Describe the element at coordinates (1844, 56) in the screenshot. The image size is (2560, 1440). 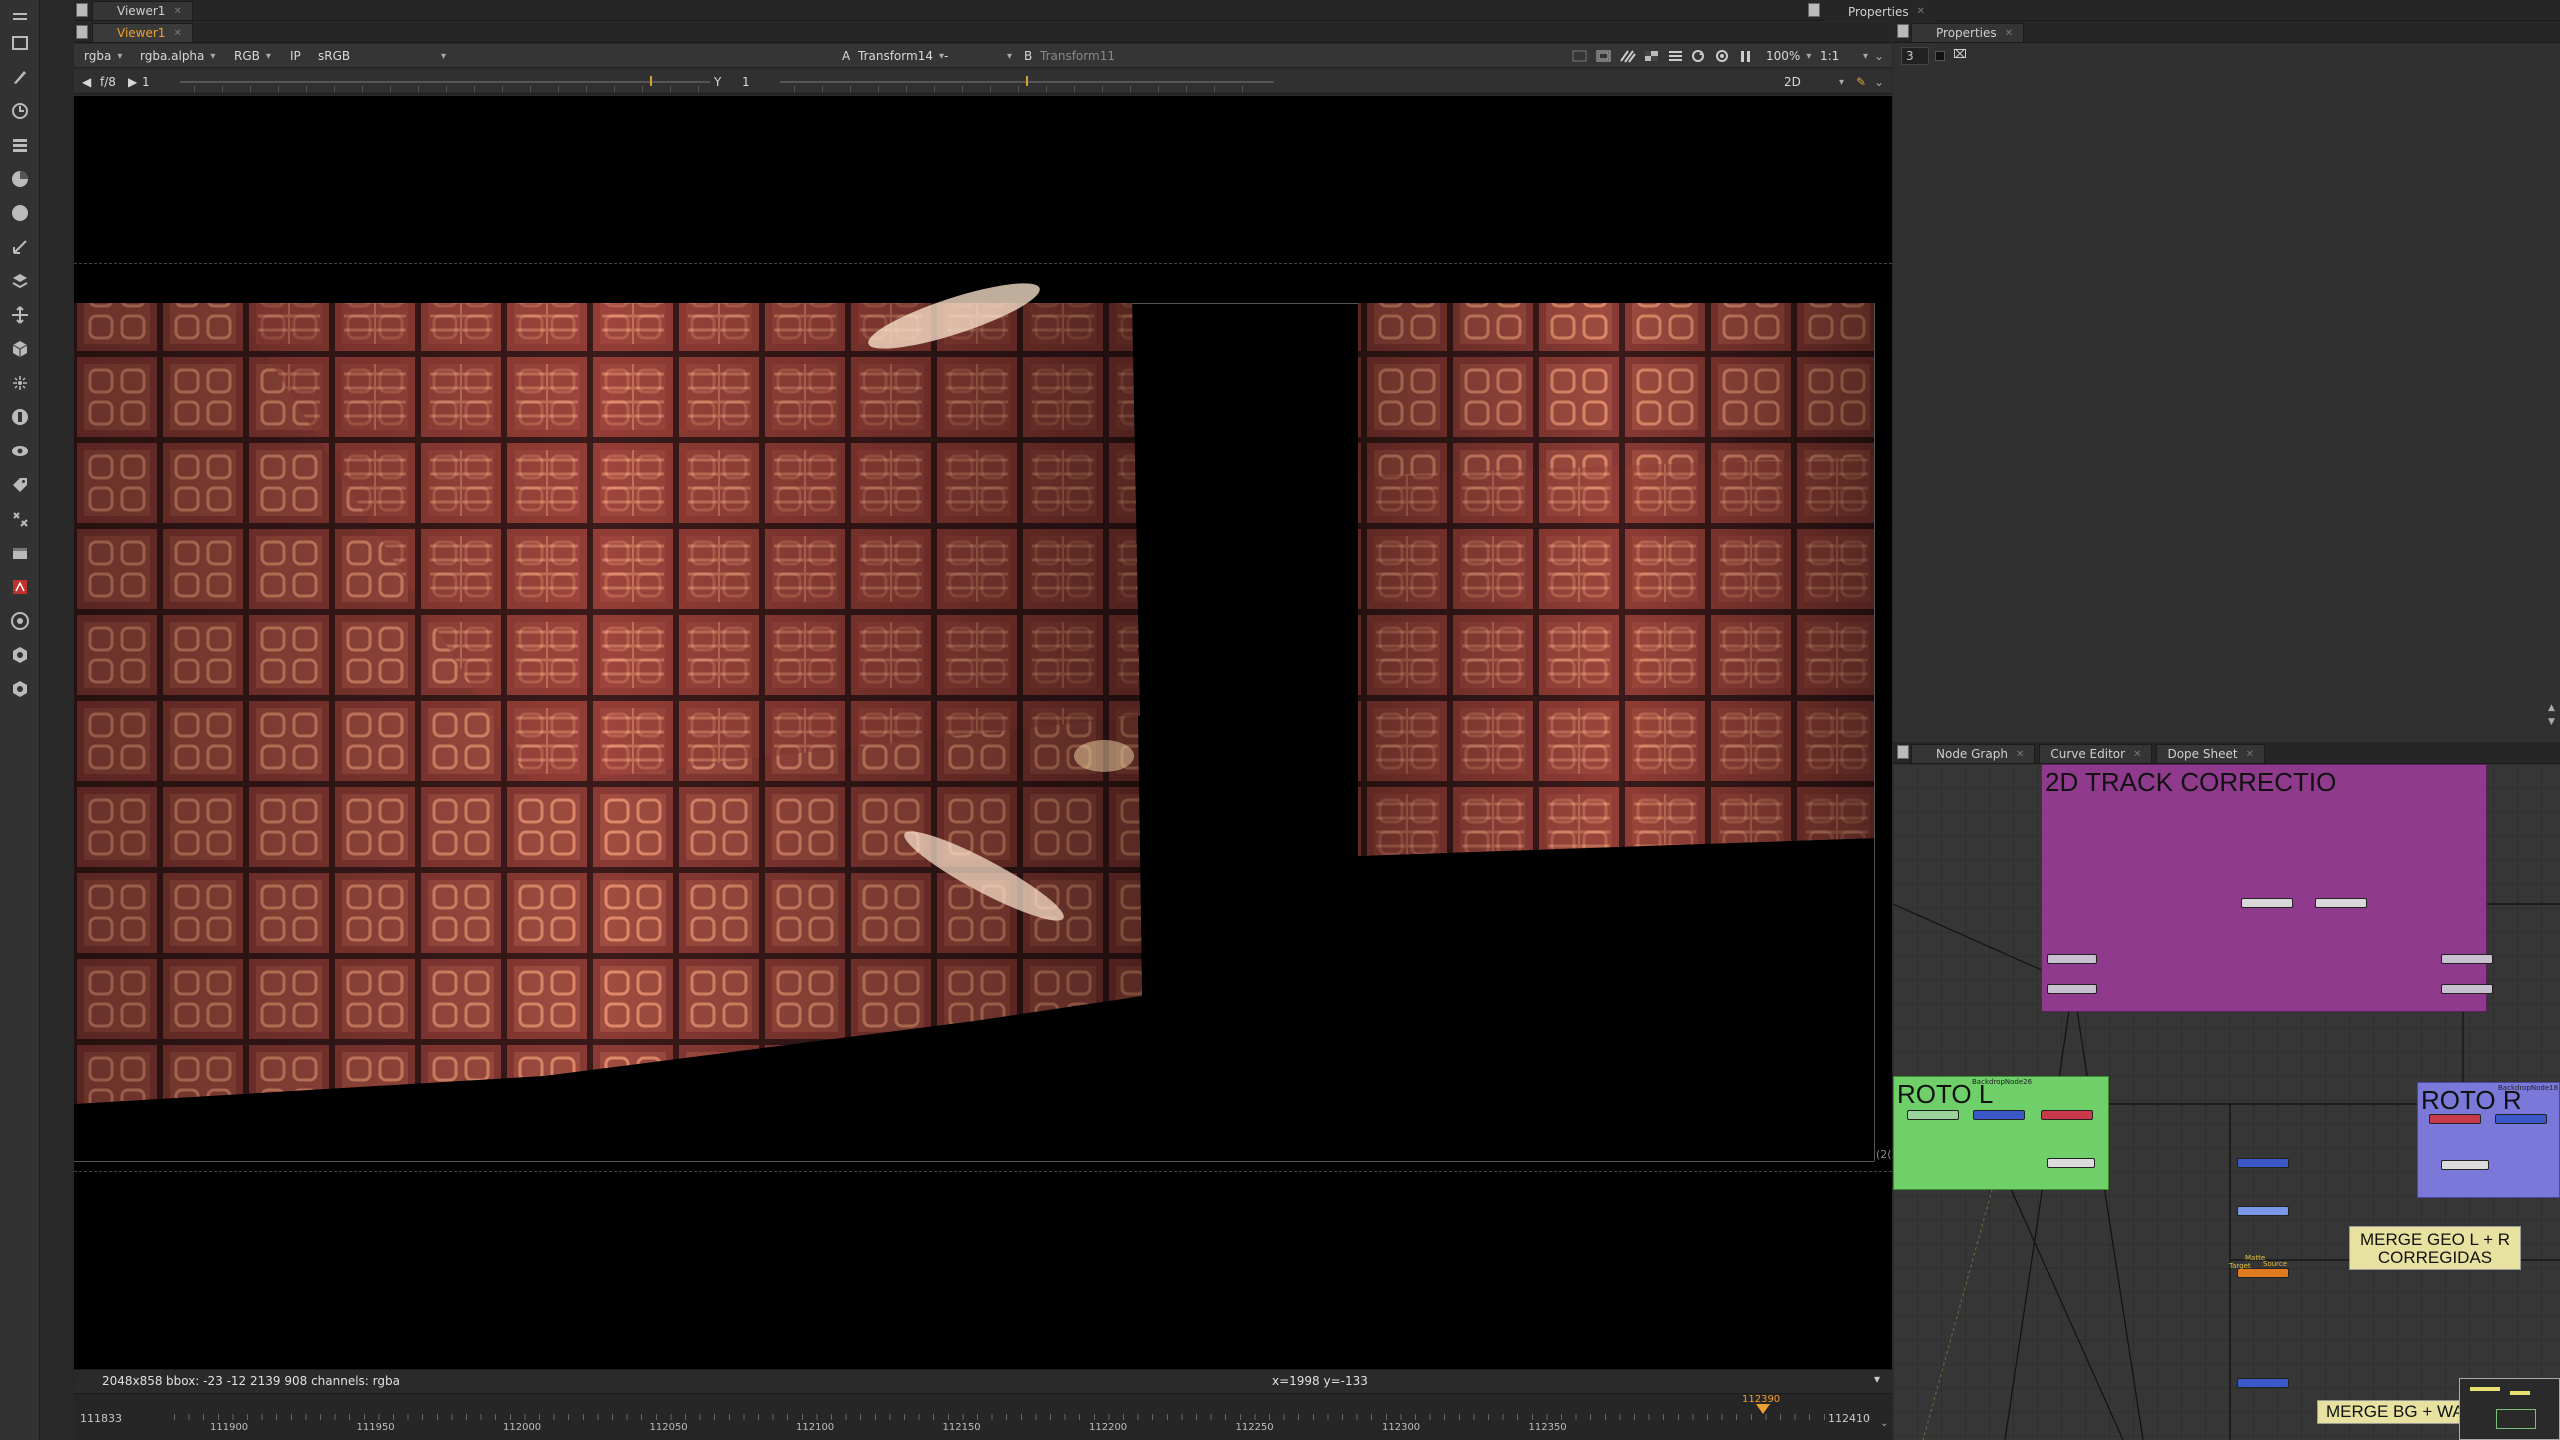
I see `proxy-dropdown: 1:1` at that location.